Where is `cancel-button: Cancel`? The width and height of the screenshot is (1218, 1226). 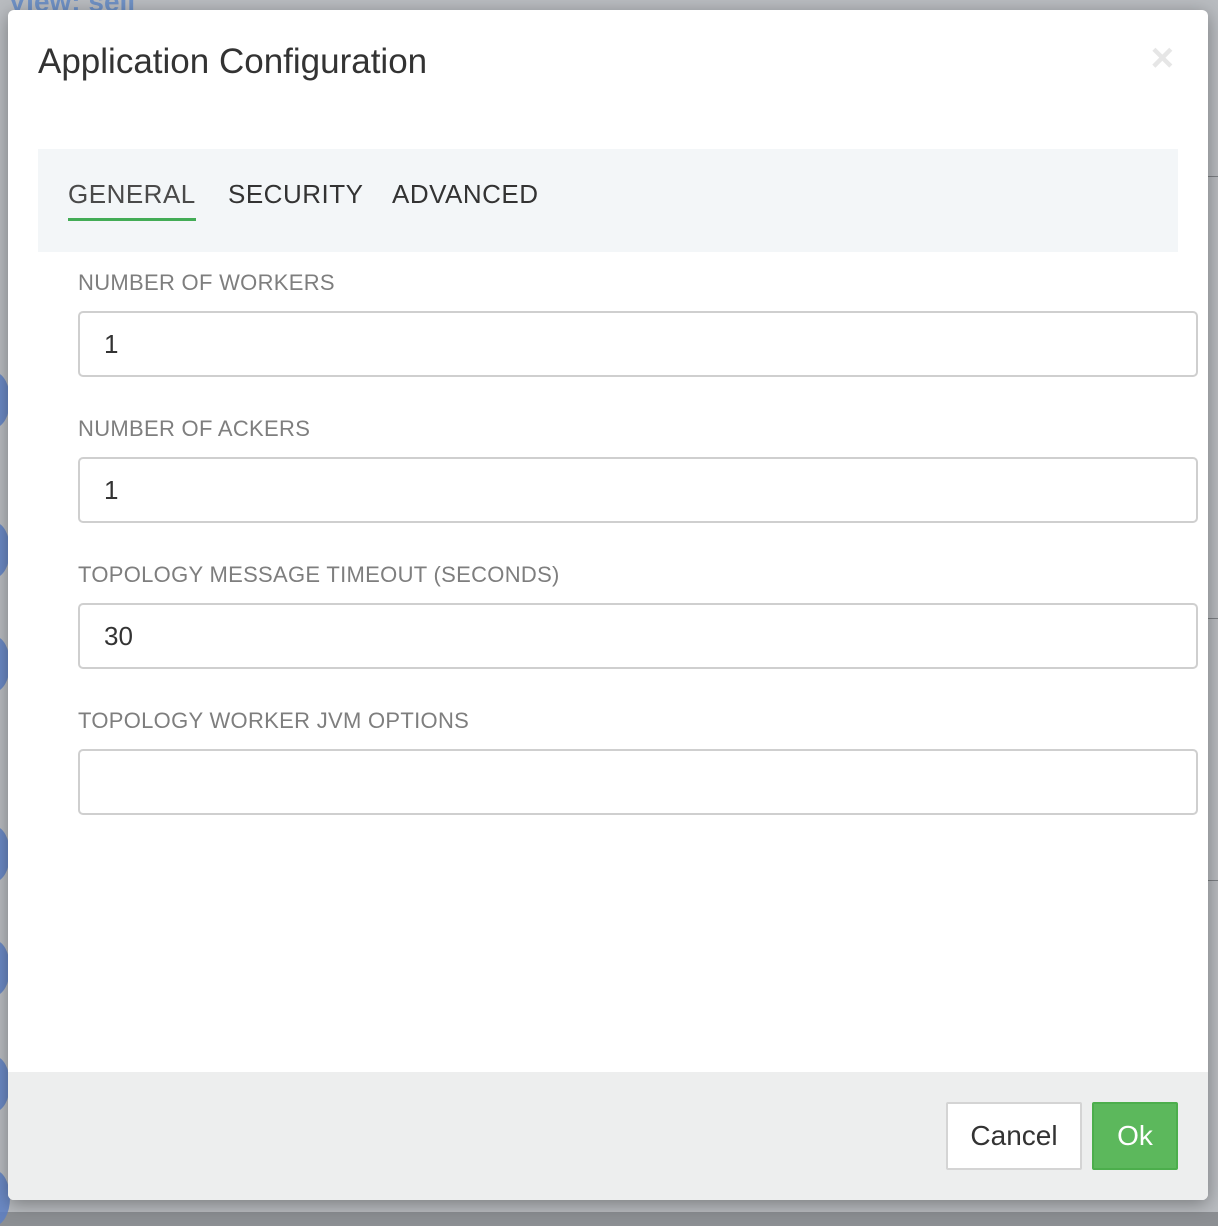
cancel-button: Cancel is located at coordinates (1014, 1136).